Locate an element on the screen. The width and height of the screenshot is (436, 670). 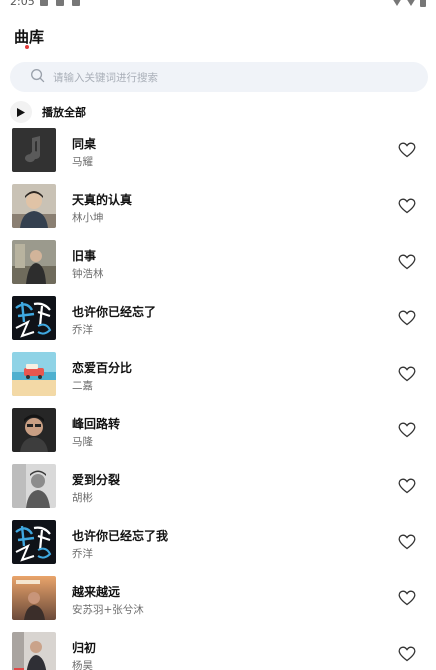
status-time: 2:05 is located at coordinates (22, 4).